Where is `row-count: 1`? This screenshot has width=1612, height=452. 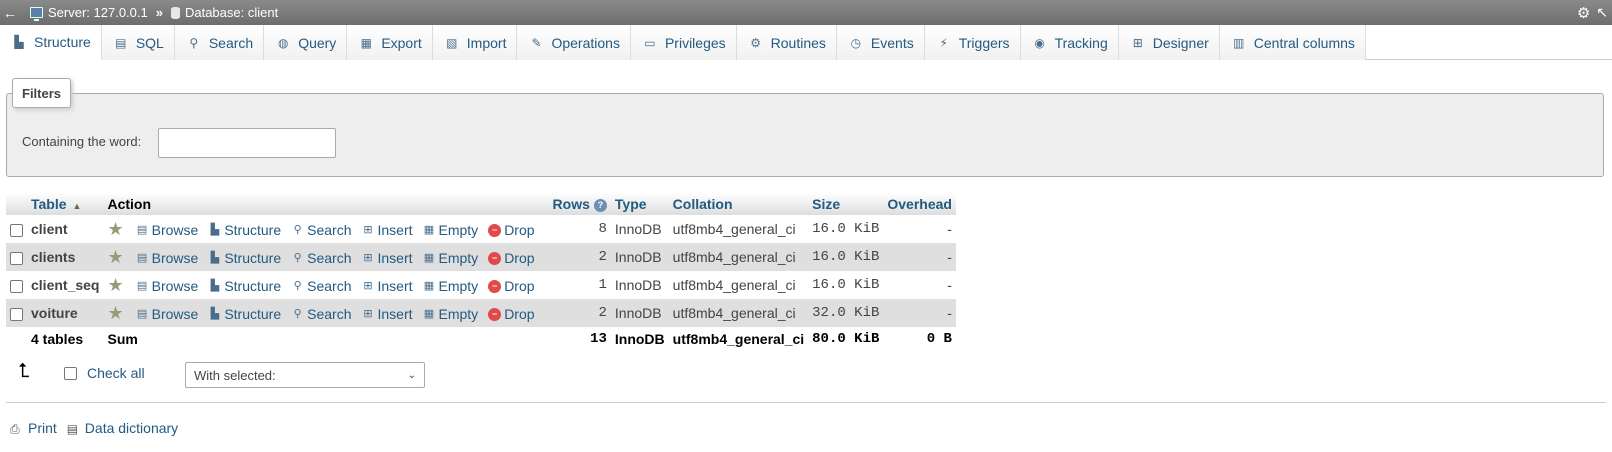 row-count: 1 is located at coordinates (579, 285).